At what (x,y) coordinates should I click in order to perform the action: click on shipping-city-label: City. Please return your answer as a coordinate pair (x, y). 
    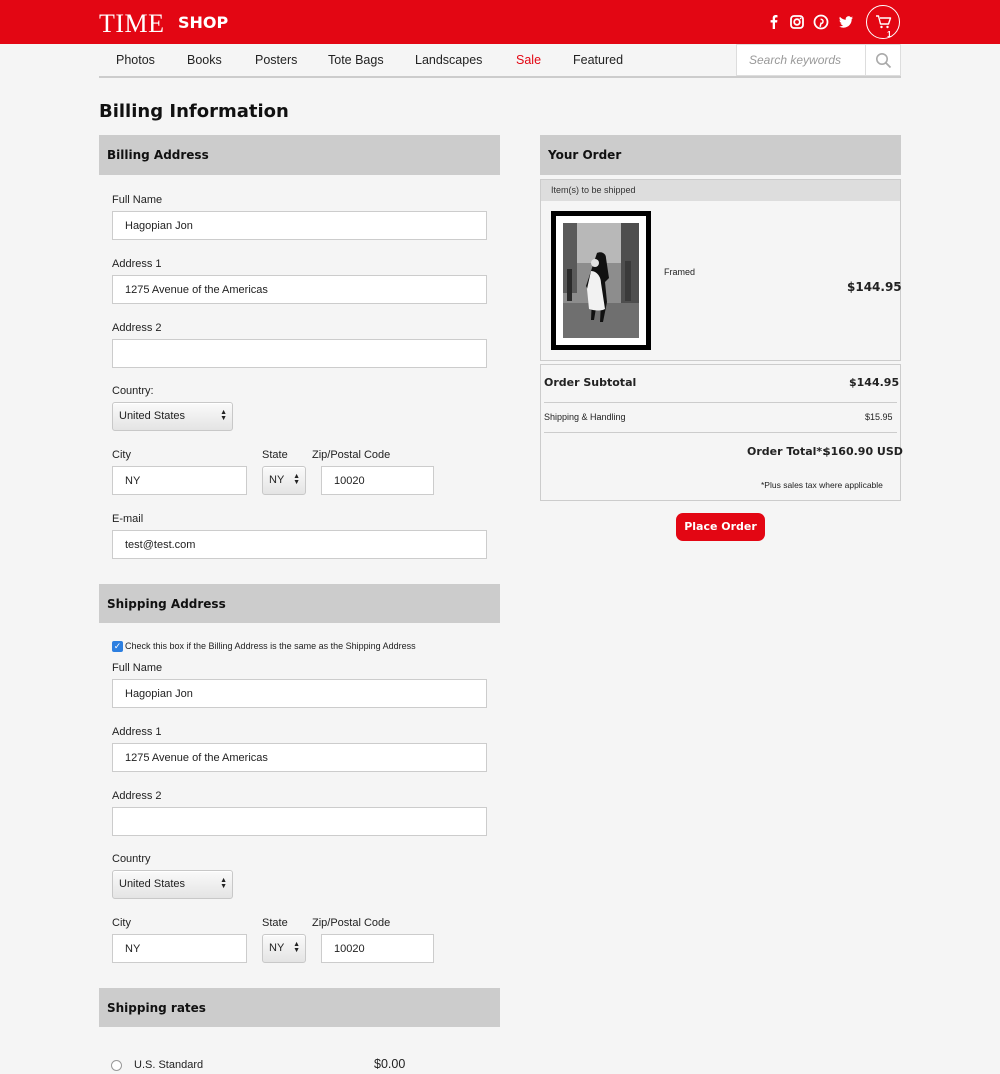
    Looking at the image, I should click on (121, 923).